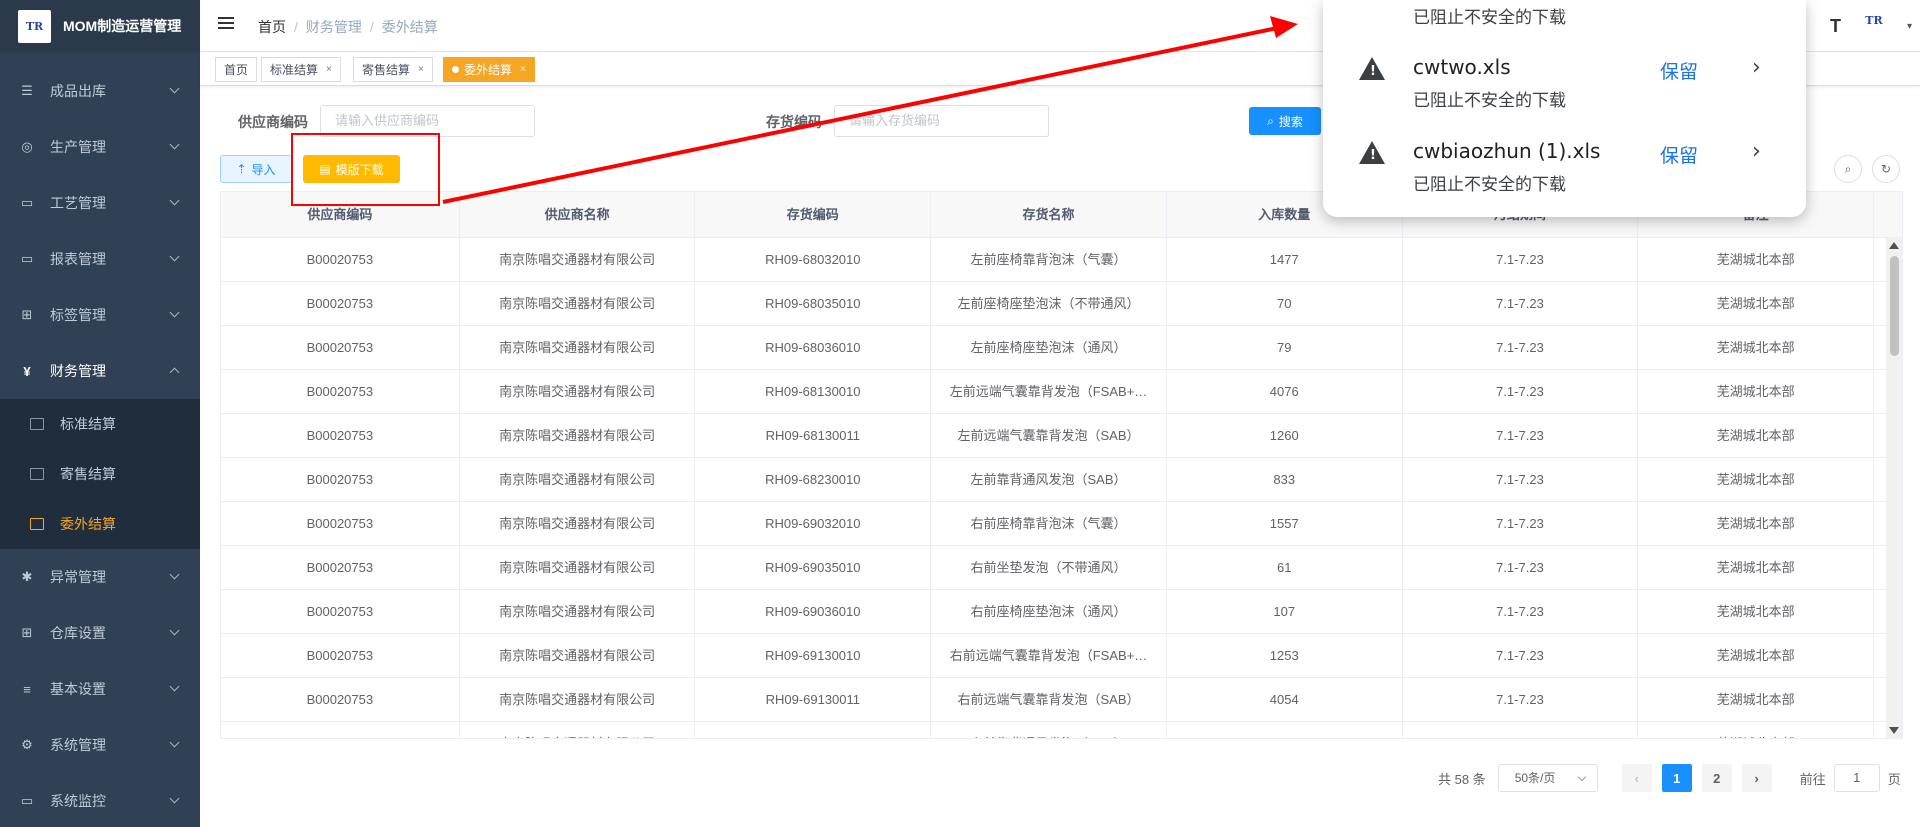 This screenshot has width=1920, height=829. Describe the element at coordinates (340, 480) in the screenshot. I see `table-cell: B00020753` at that location.